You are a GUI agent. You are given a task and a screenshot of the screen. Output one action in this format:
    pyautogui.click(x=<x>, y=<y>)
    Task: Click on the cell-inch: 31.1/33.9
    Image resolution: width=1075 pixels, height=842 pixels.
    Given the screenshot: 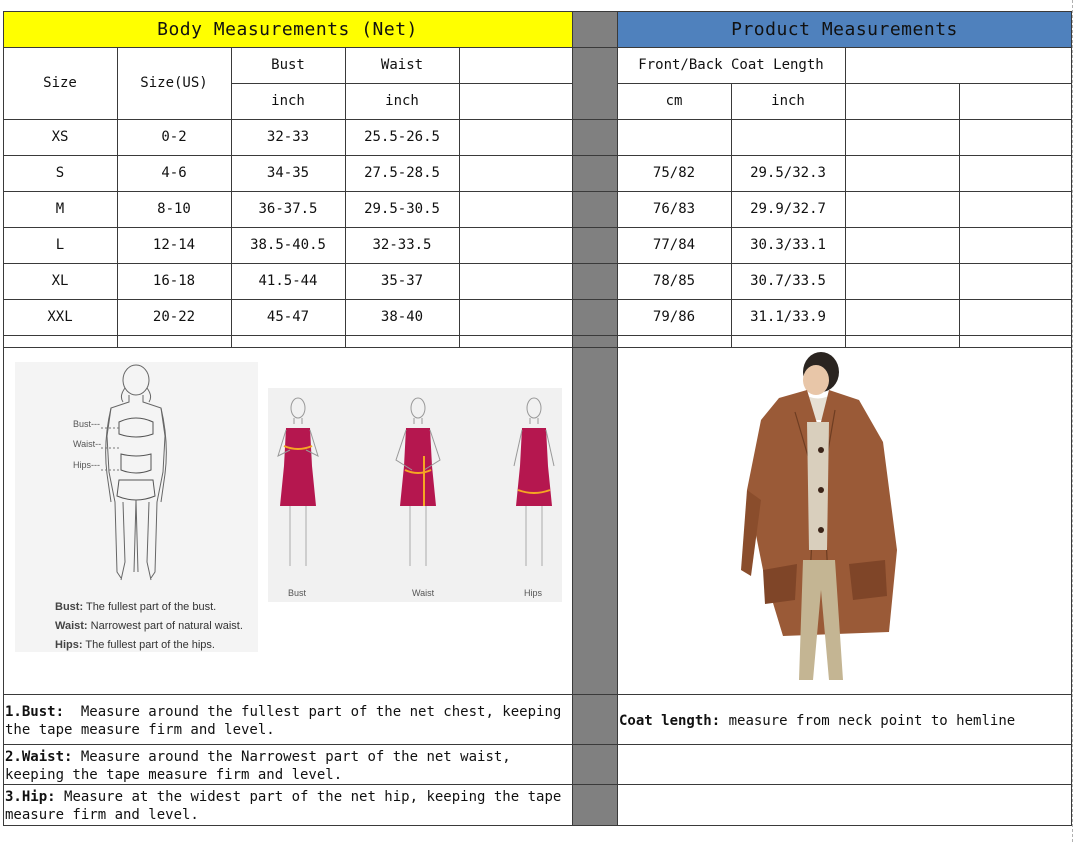 What is the action you would take?
    pyautogui.click(x=788, y=317)
    